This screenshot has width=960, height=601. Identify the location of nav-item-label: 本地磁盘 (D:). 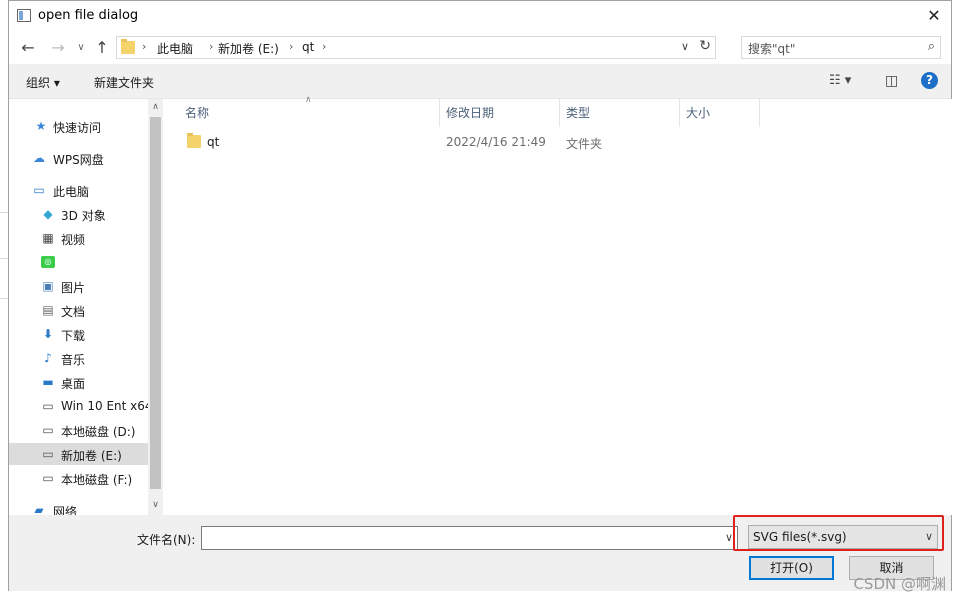
(98, 432).